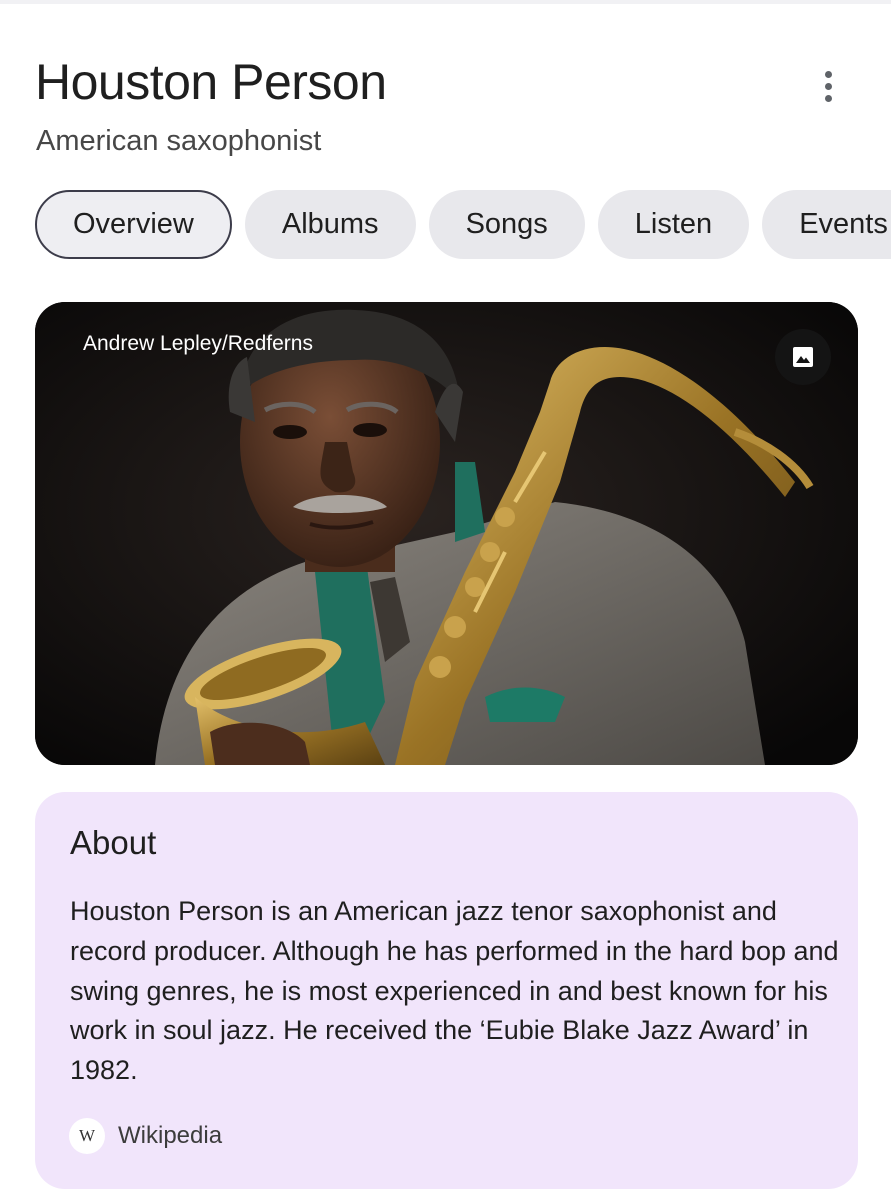  I want to click on source-link-wikipedia: W Wikipedia, so click(145, 1136).